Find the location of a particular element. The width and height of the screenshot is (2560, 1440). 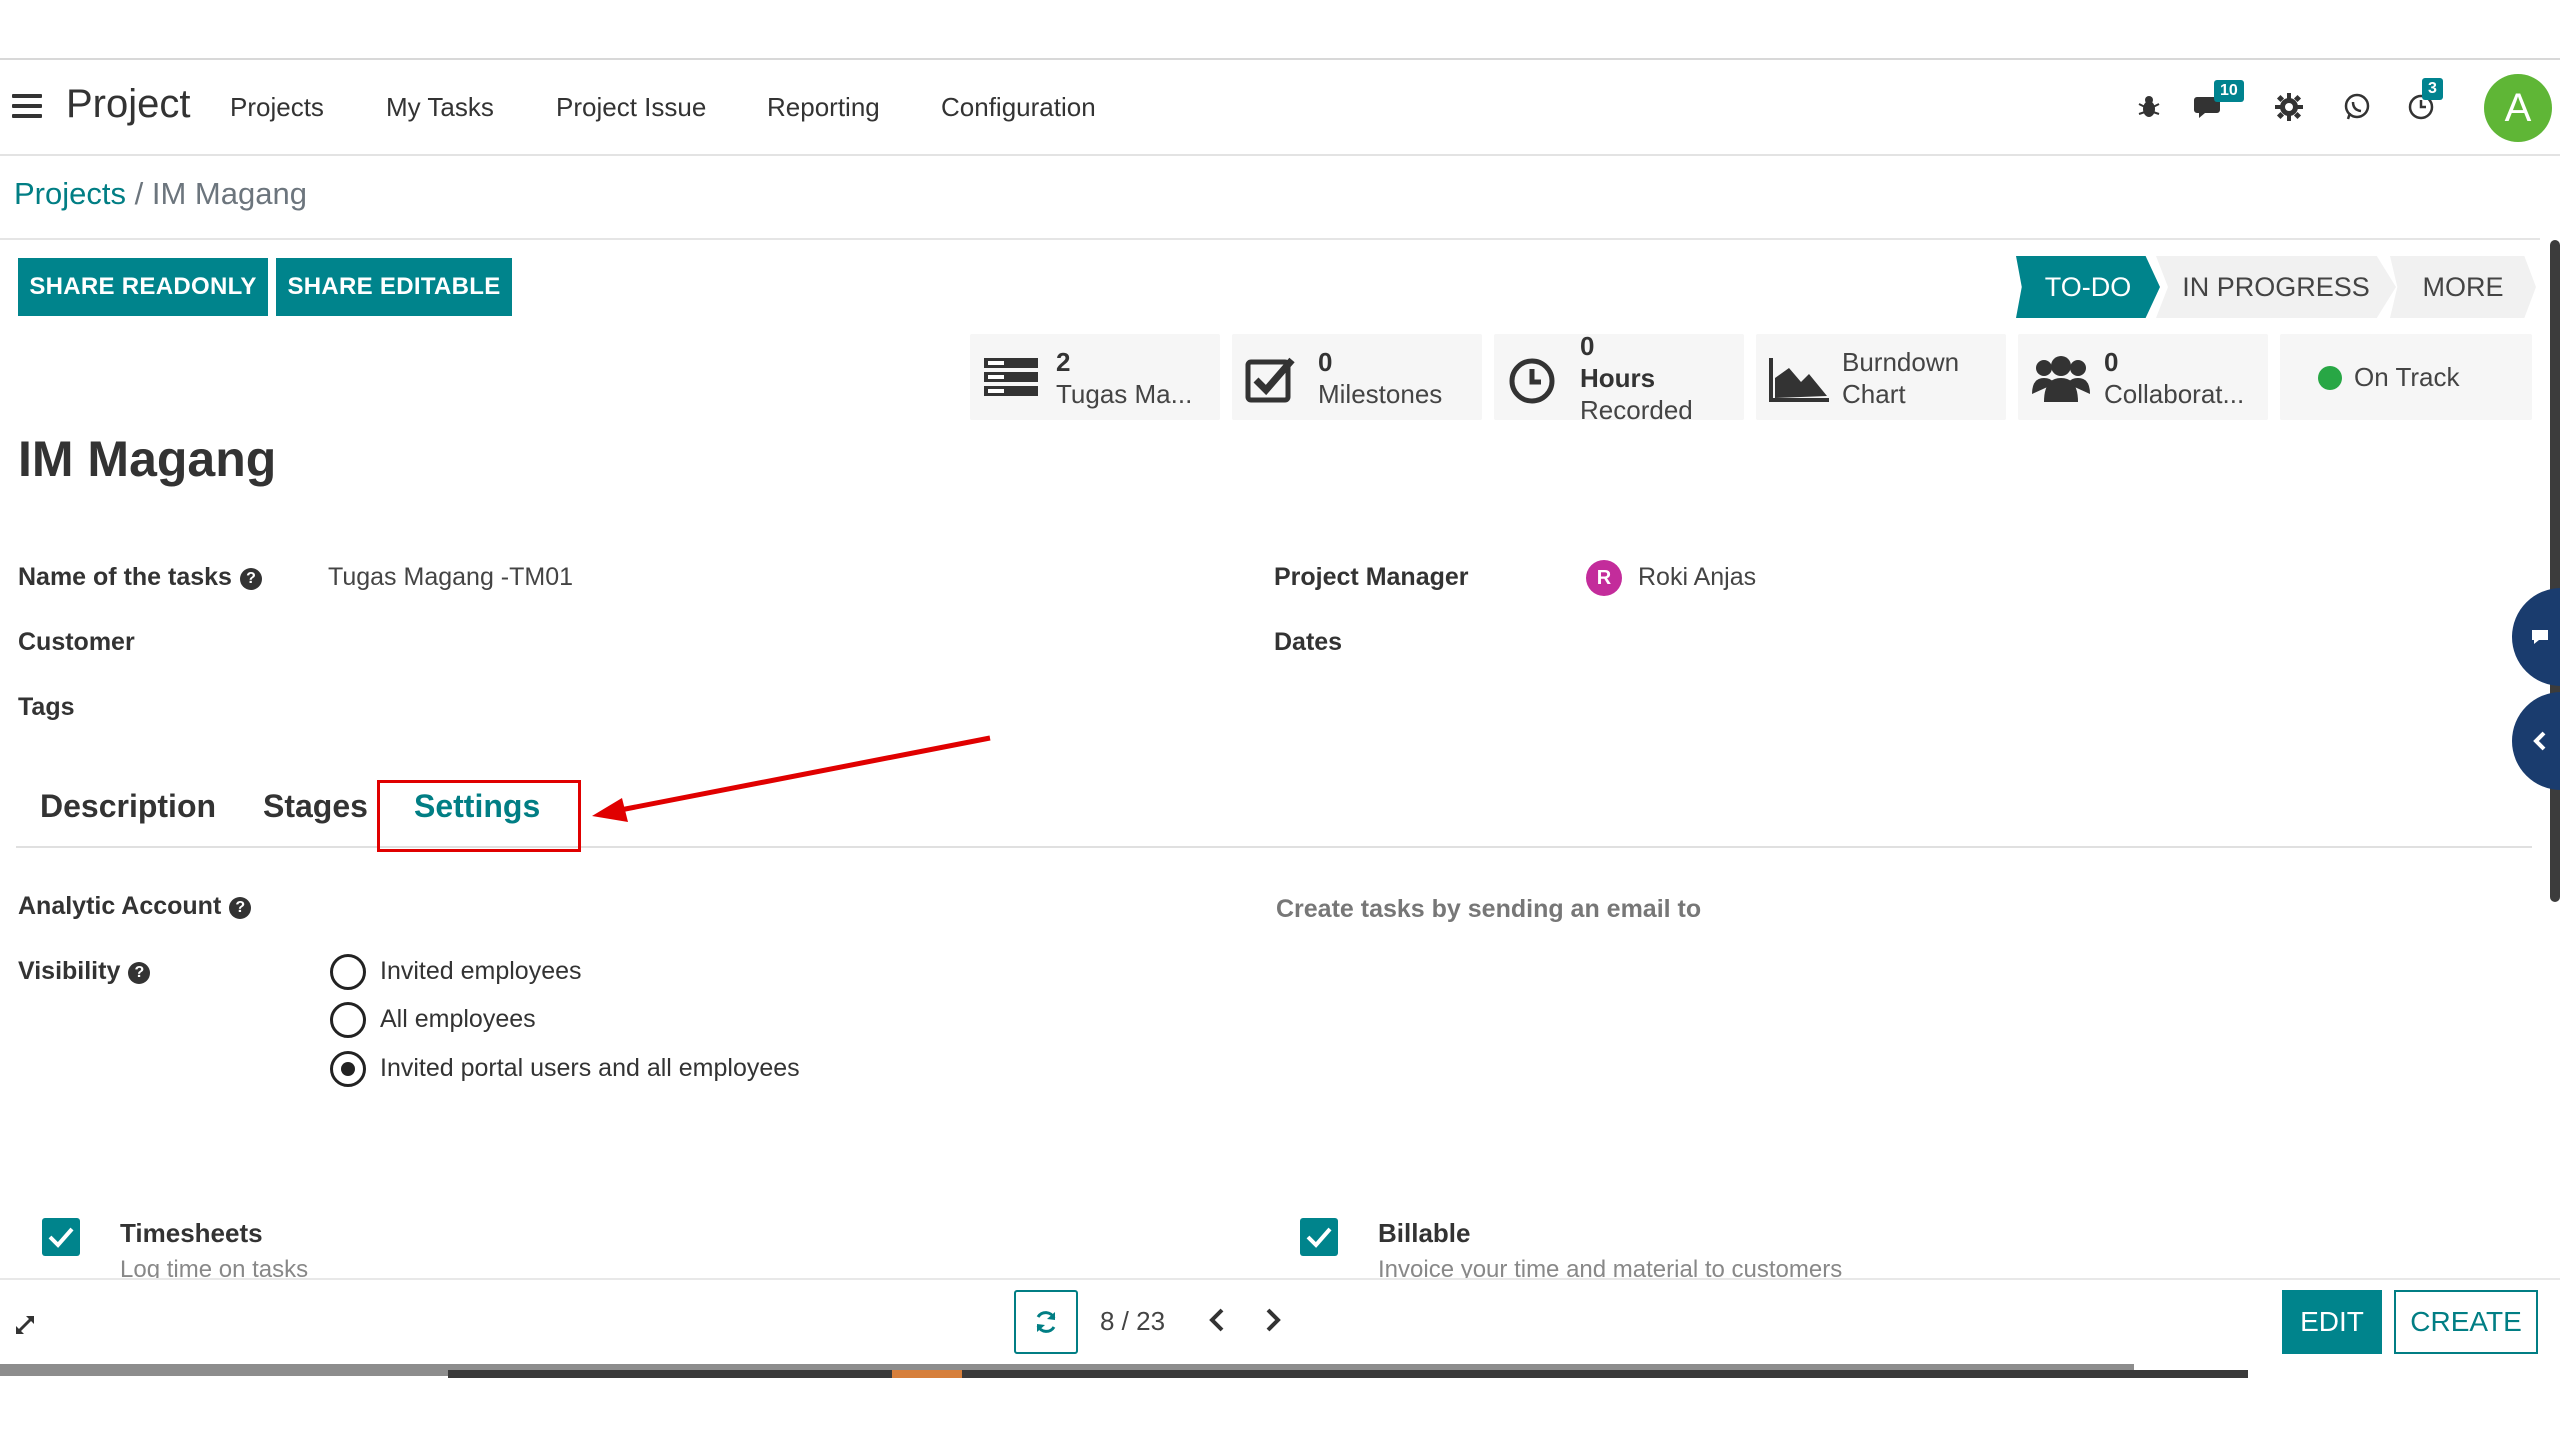

refresh-icon is located at coordinates (1046, 1322).